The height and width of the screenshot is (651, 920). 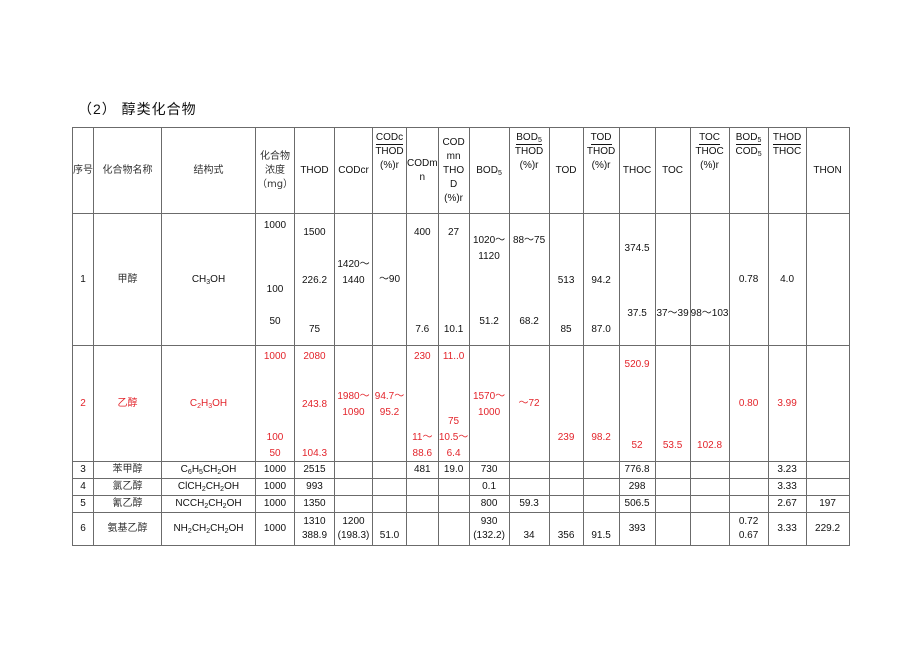 I want to click on header-thod-thoc: THOD THOC, so click(x=787, y=170).